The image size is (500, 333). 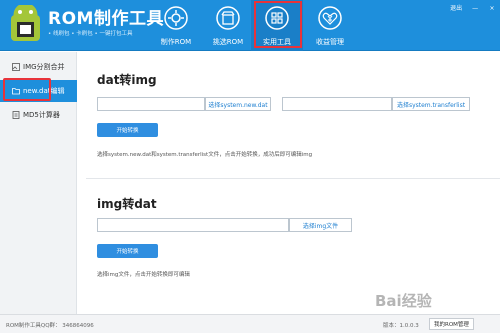 I want to click on transferlist-path-input, so click(x=337, y=104).